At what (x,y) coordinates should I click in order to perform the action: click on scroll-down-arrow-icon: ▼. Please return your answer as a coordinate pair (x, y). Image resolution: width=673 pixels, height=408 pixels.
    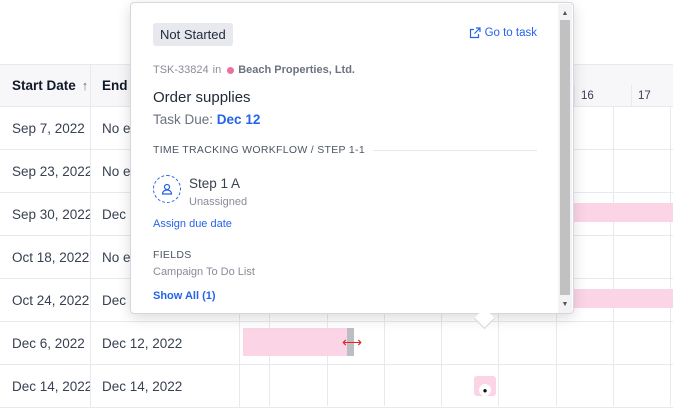
    Looking at the image, I should click on (565, 304).